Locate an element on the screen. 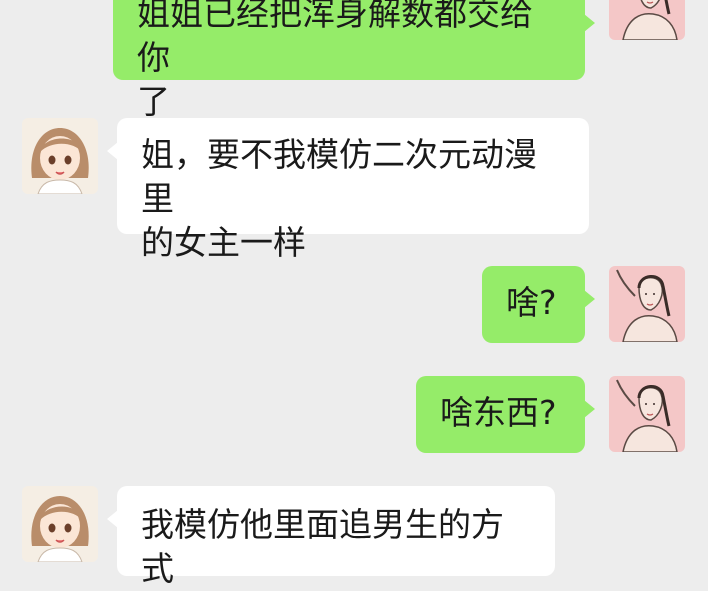 This screenshot has width=708, height=591. message-bubble-self: 姐姐已经把浑身解数都交给你 了 is located at coordinates (354, 60).